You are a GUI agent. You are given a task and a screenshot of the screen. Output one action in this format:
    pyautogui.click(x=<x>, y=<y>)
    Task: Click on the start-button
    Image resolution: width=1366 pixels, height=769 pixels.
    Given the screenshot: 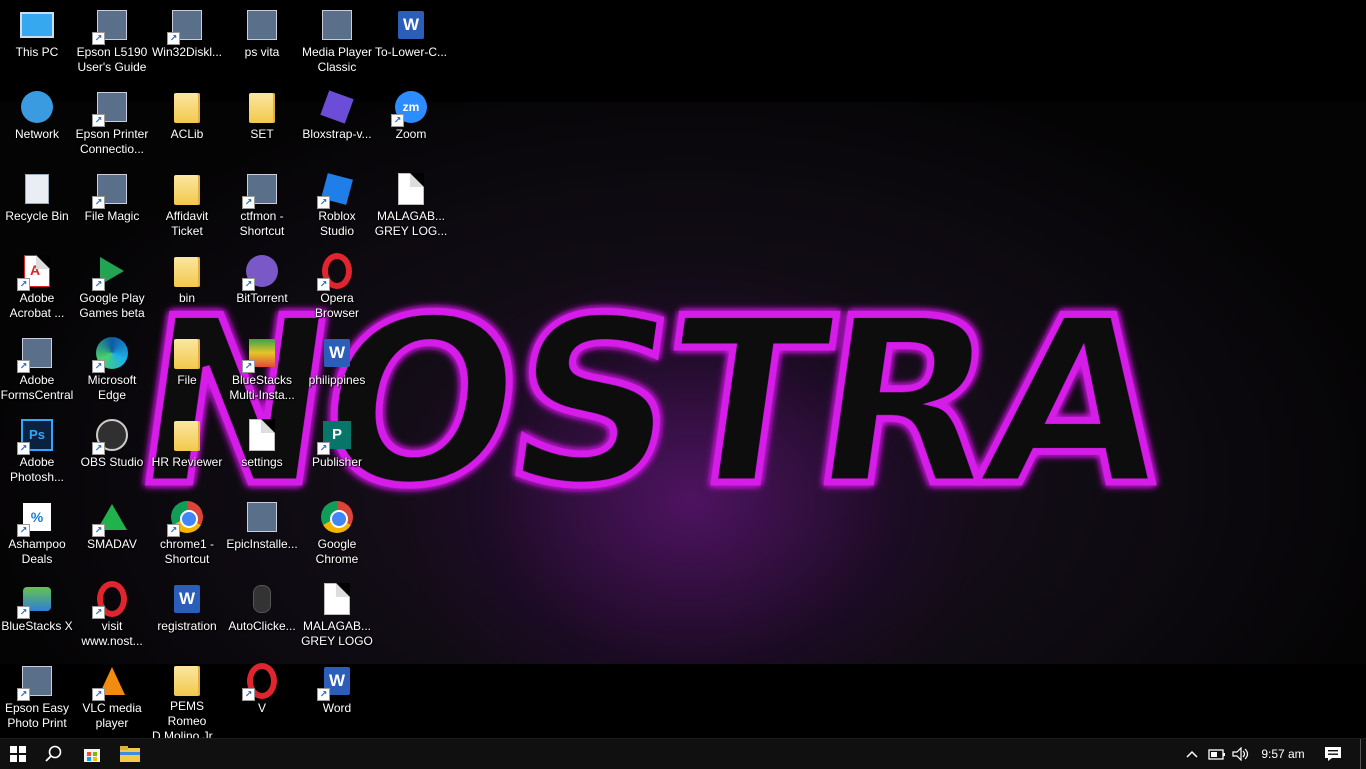 What is the action you would take?
    pyautogui.click(x=18, y=754)
    